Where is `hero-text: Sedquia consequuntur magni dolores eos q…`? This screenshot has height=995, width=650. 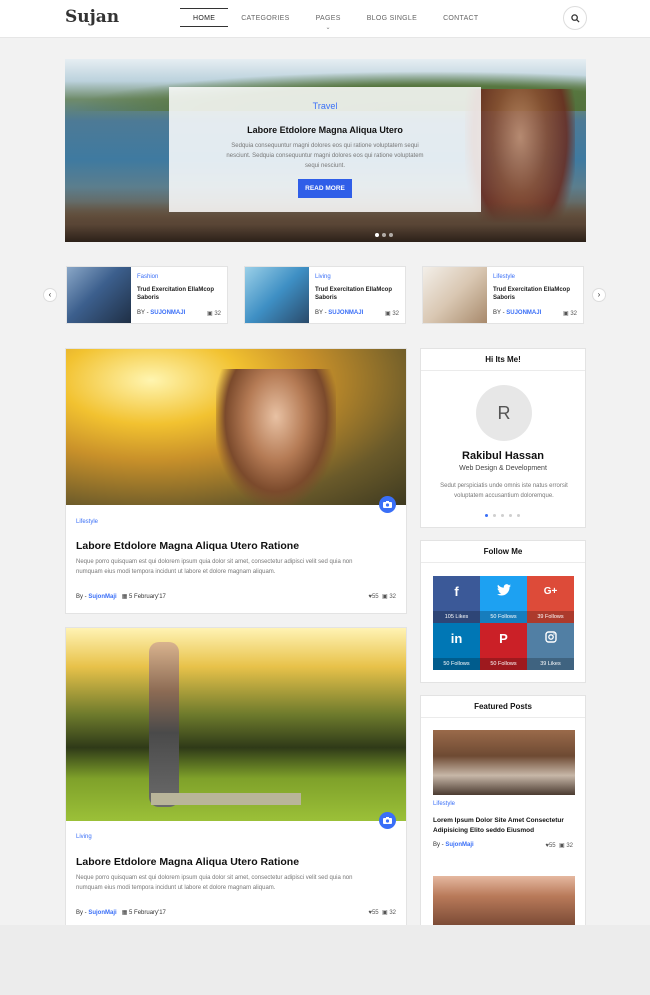 hero-text: Sedquia consequuntur magni dolores eos q… is located at coordinates (325, 156).